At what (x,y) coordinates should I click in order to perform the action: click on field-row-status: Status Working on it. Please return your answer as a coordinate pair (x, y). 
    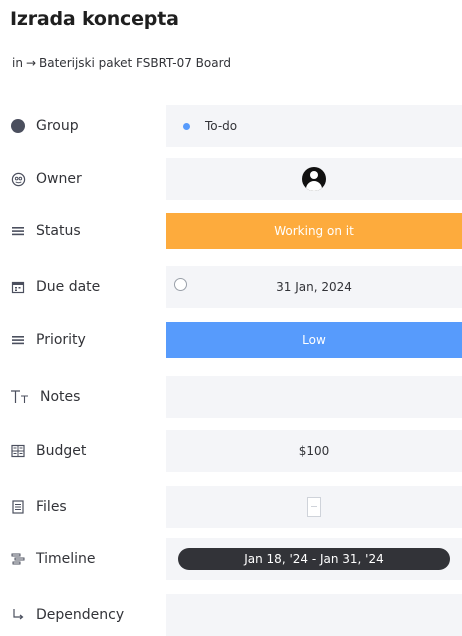
    Looking at the image, I should click on (231, 231).